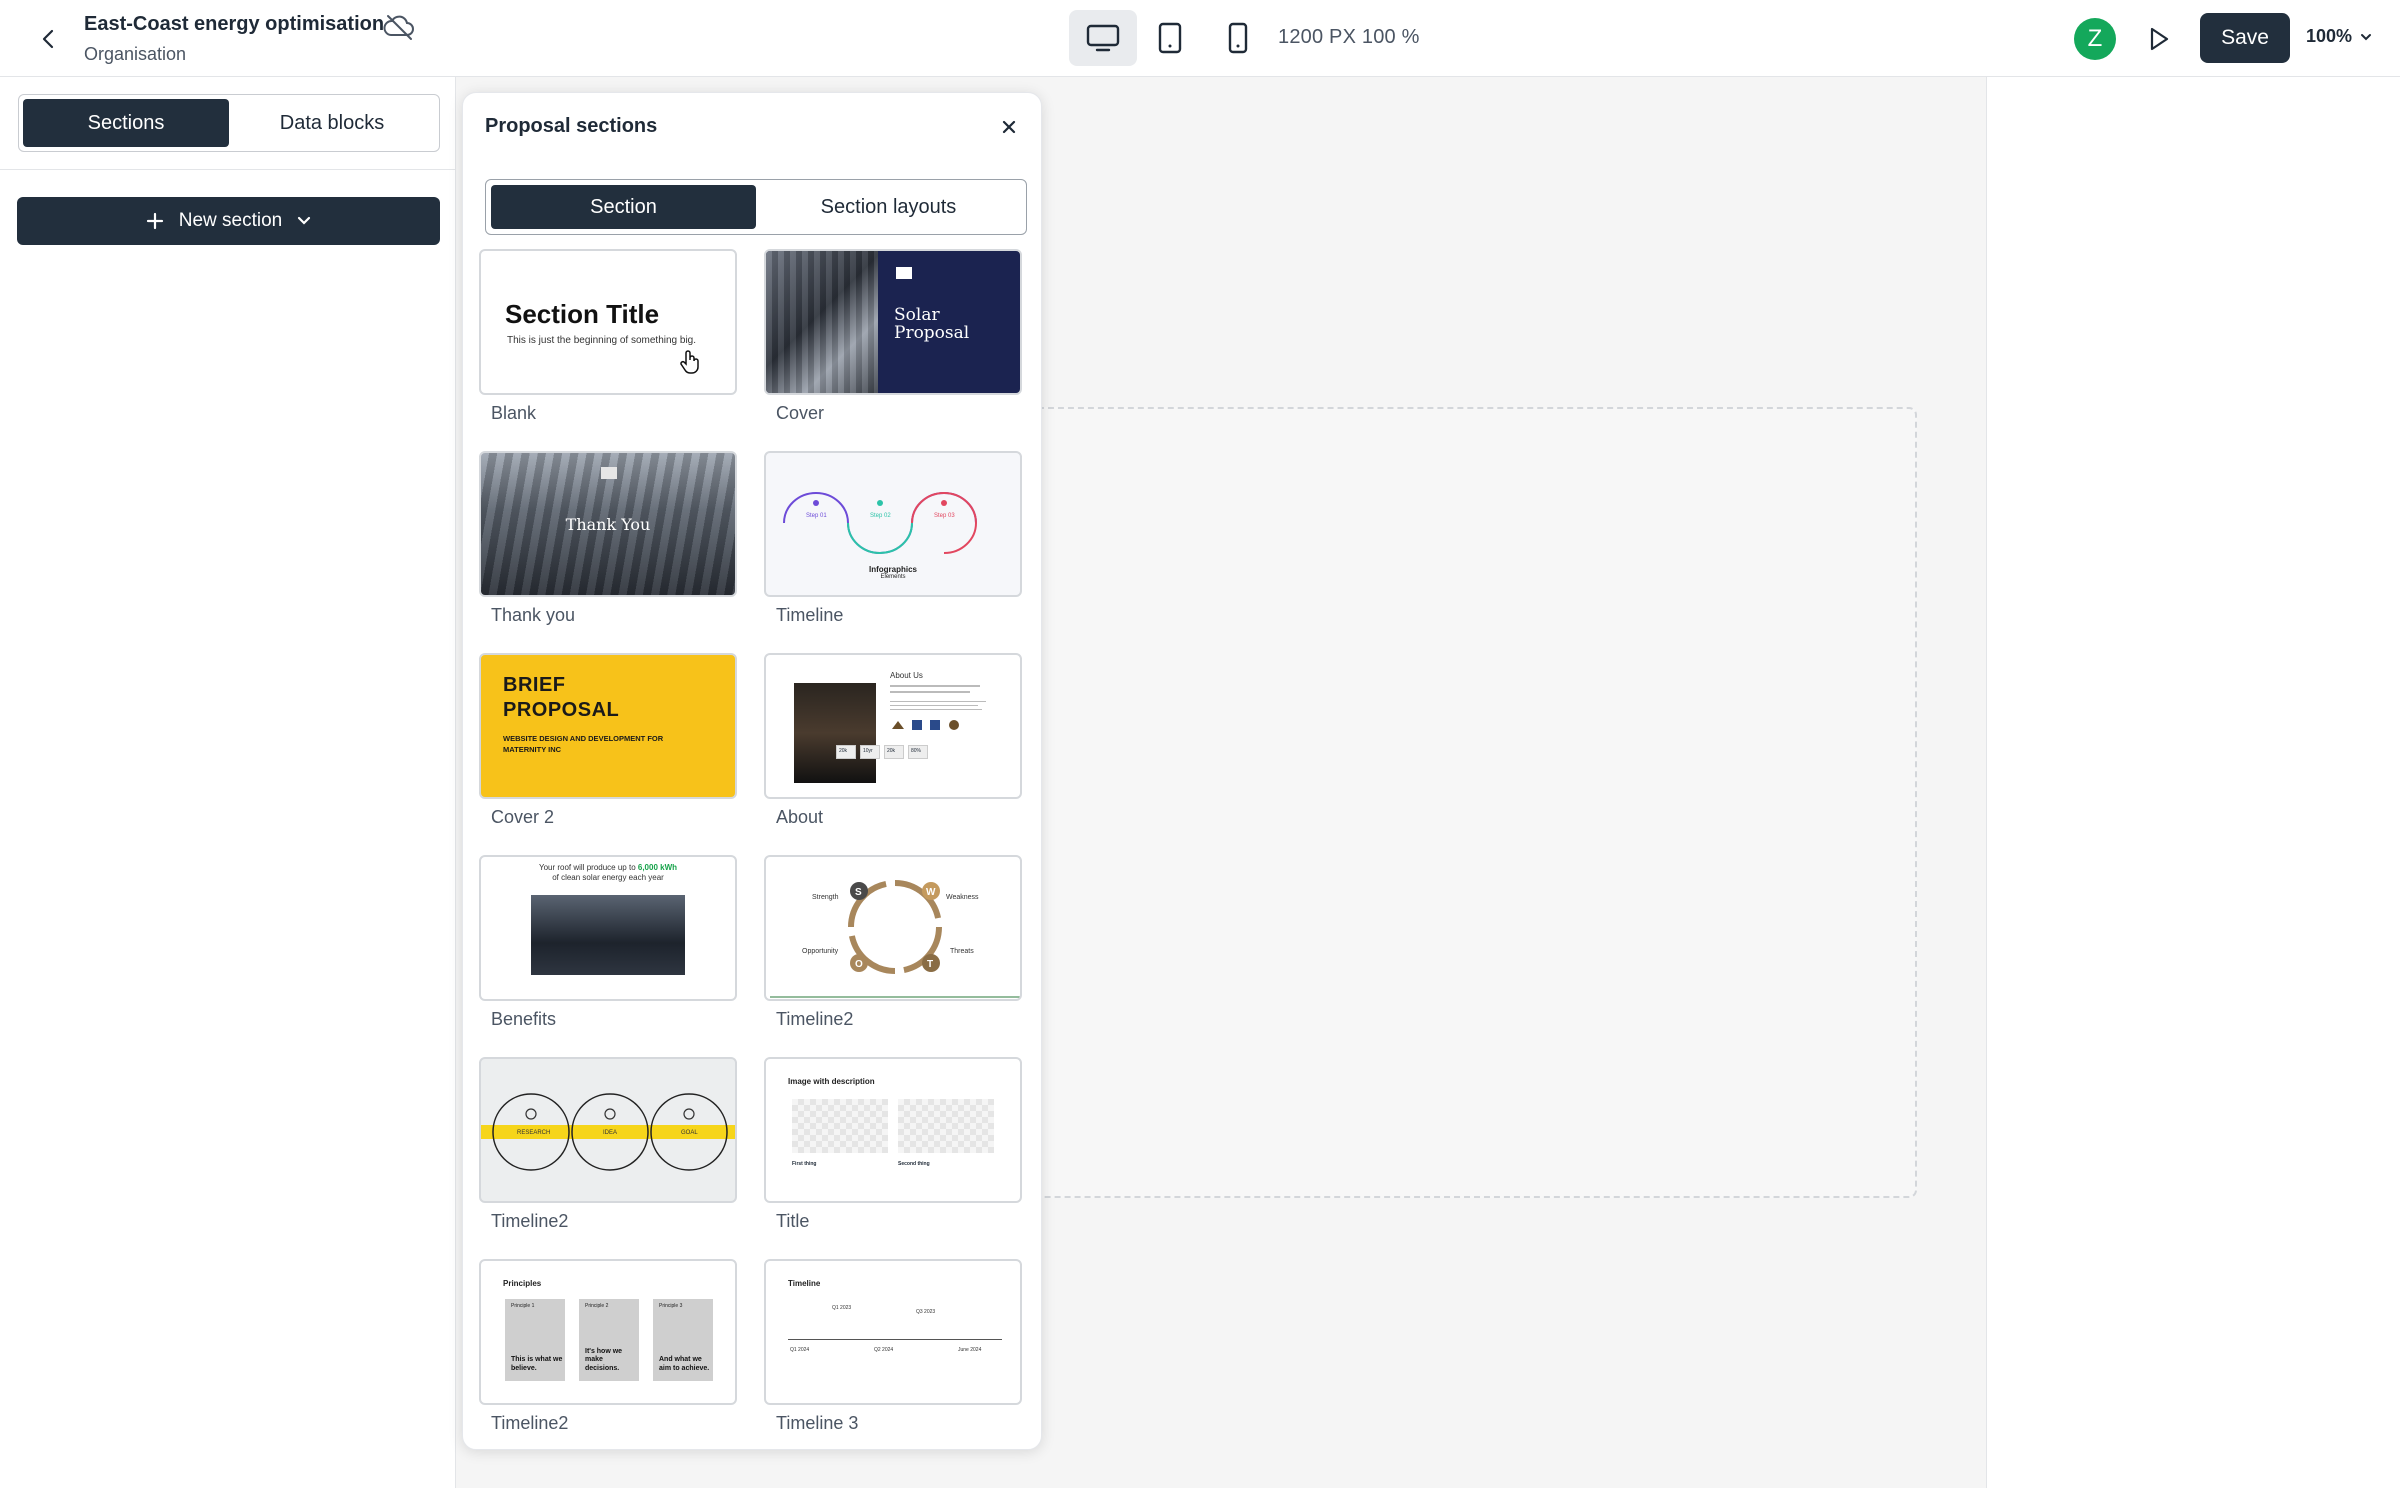 This screenshot has width=2400, height=1488. I want to click on template-thumbnail: RESEARCH IDEA GOAL, so click(608, 1130).